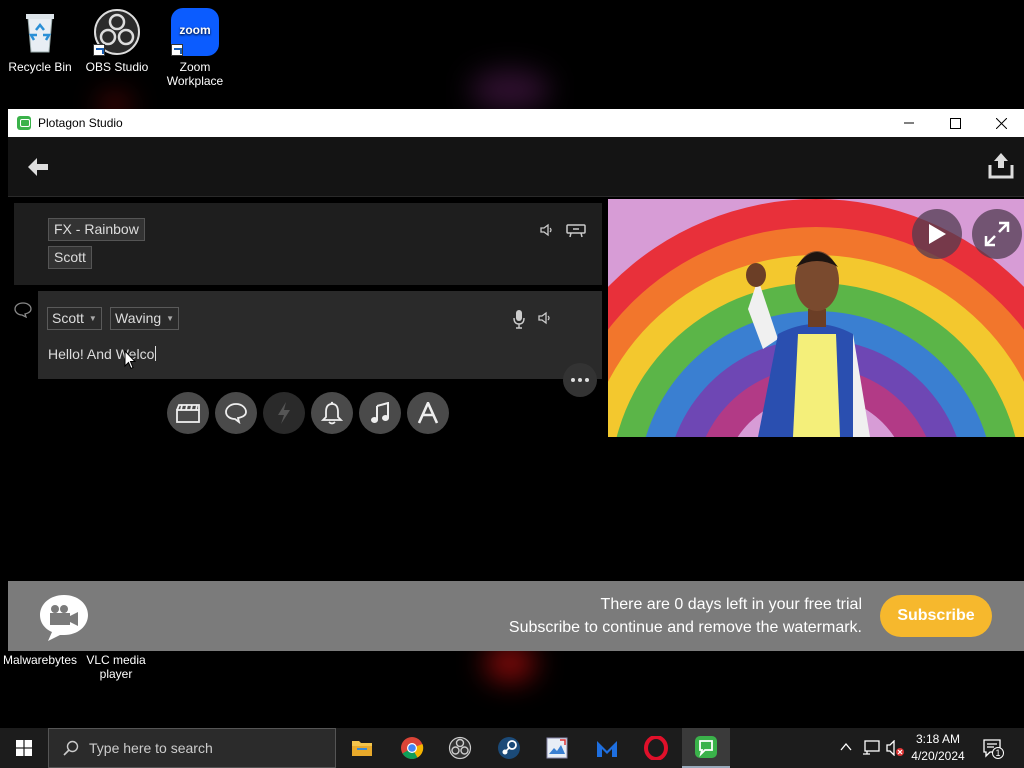 This screenshot has height=768, width=1024. I want to click on export-icon, so click(1001, 166).